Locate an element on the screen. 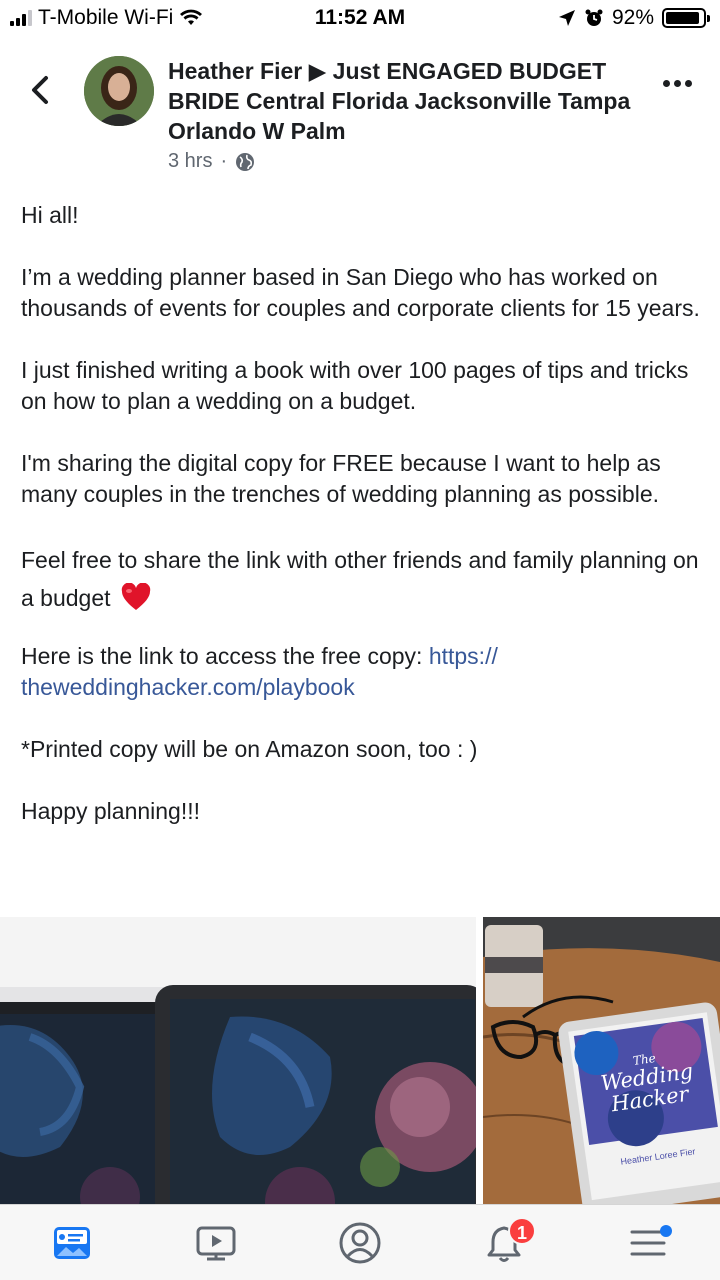 Image resolution: width=720 pixels, height=1280 pixels. tab-menu is located at coordinates (648, 1243).